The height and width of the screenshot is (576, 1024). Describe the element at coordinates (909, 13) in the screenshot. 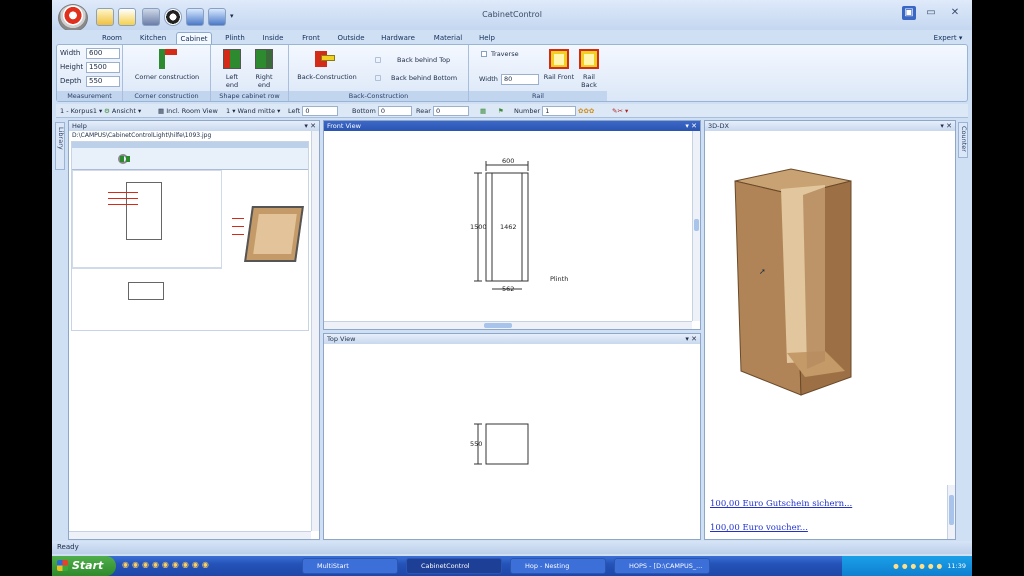

I see `help-icon: ▣` at that location.